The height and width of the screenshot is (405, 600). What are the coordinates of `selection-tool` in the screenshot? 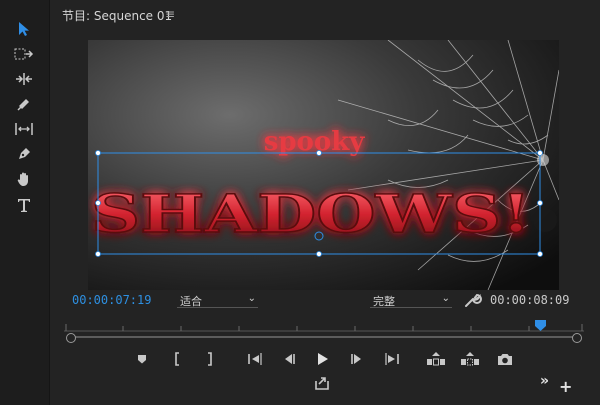 It's located at (24, 29).